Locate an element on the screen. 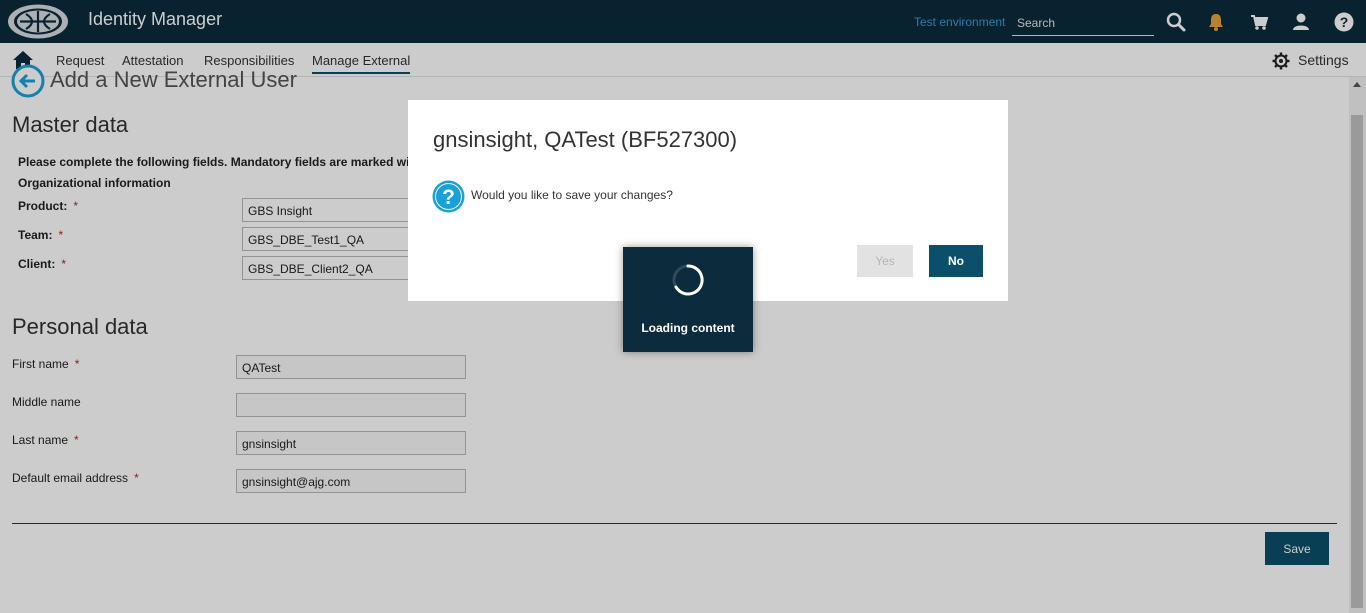 This screenshot has height=613, width=1366. yes-button: Yes is located at coordinates (885, 261).